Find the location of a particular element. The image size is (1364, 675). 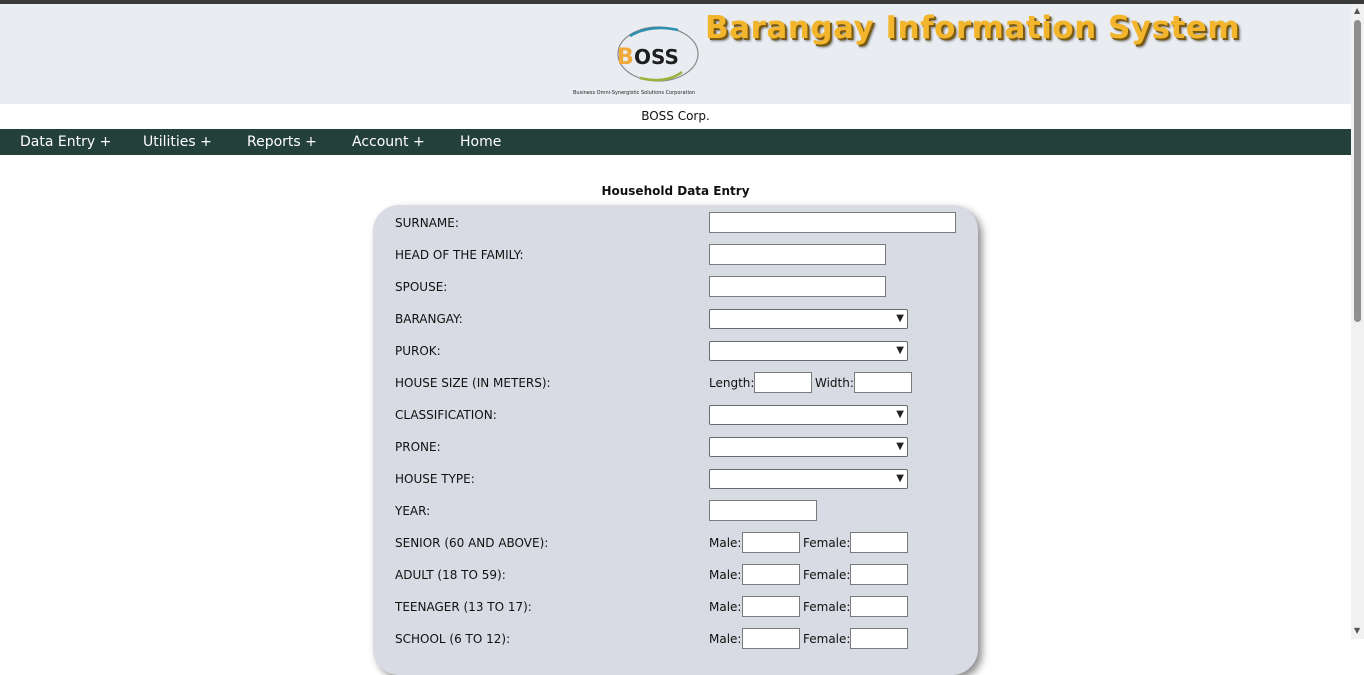

spouse-input is located at coordinates (797, 286).